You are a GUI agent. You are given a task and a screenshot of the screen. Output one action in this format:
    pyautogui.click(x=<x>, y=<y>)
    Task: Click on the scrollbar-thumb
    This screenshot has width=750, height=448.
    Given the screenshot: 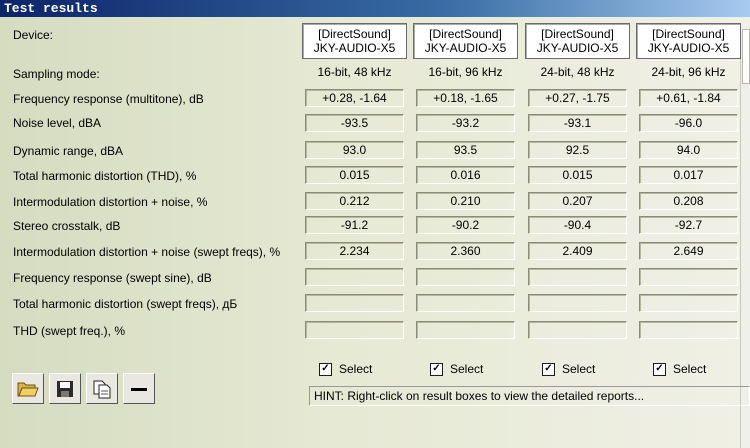 What is the action you would take?
    pyautogui.click(x=746, y=56)
    